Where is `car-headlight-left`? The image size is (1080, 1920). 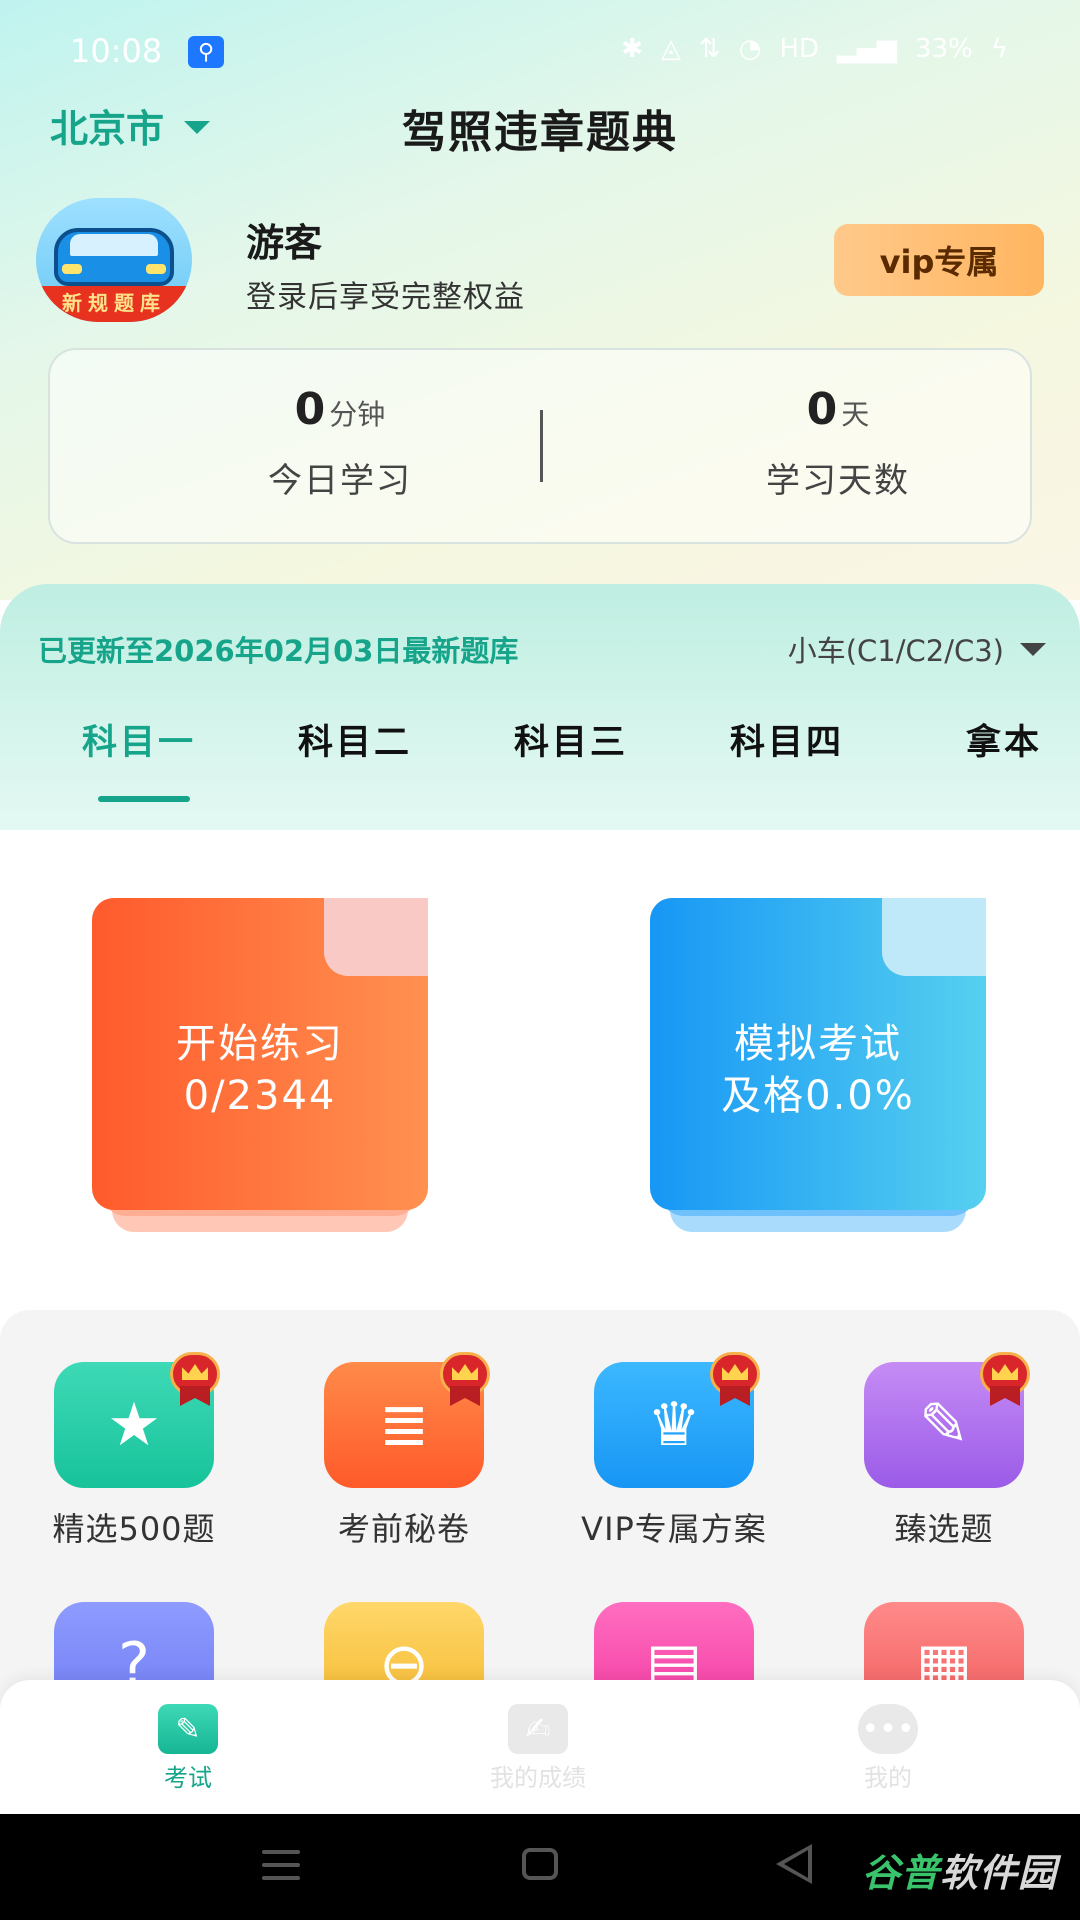 car-headlight-left is located at coordinates (72, 269).